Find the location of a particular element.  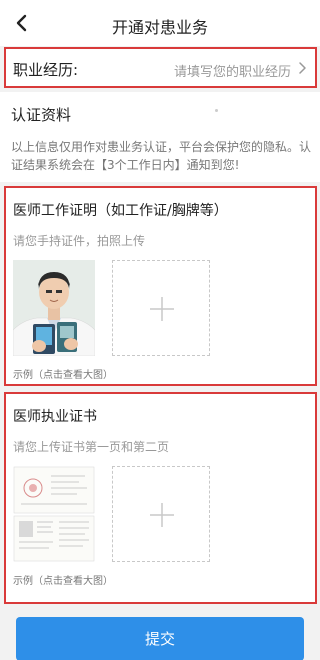

work-proof-sample-caption: 示例（点击查看大图） is located at coordinates (63, 373).